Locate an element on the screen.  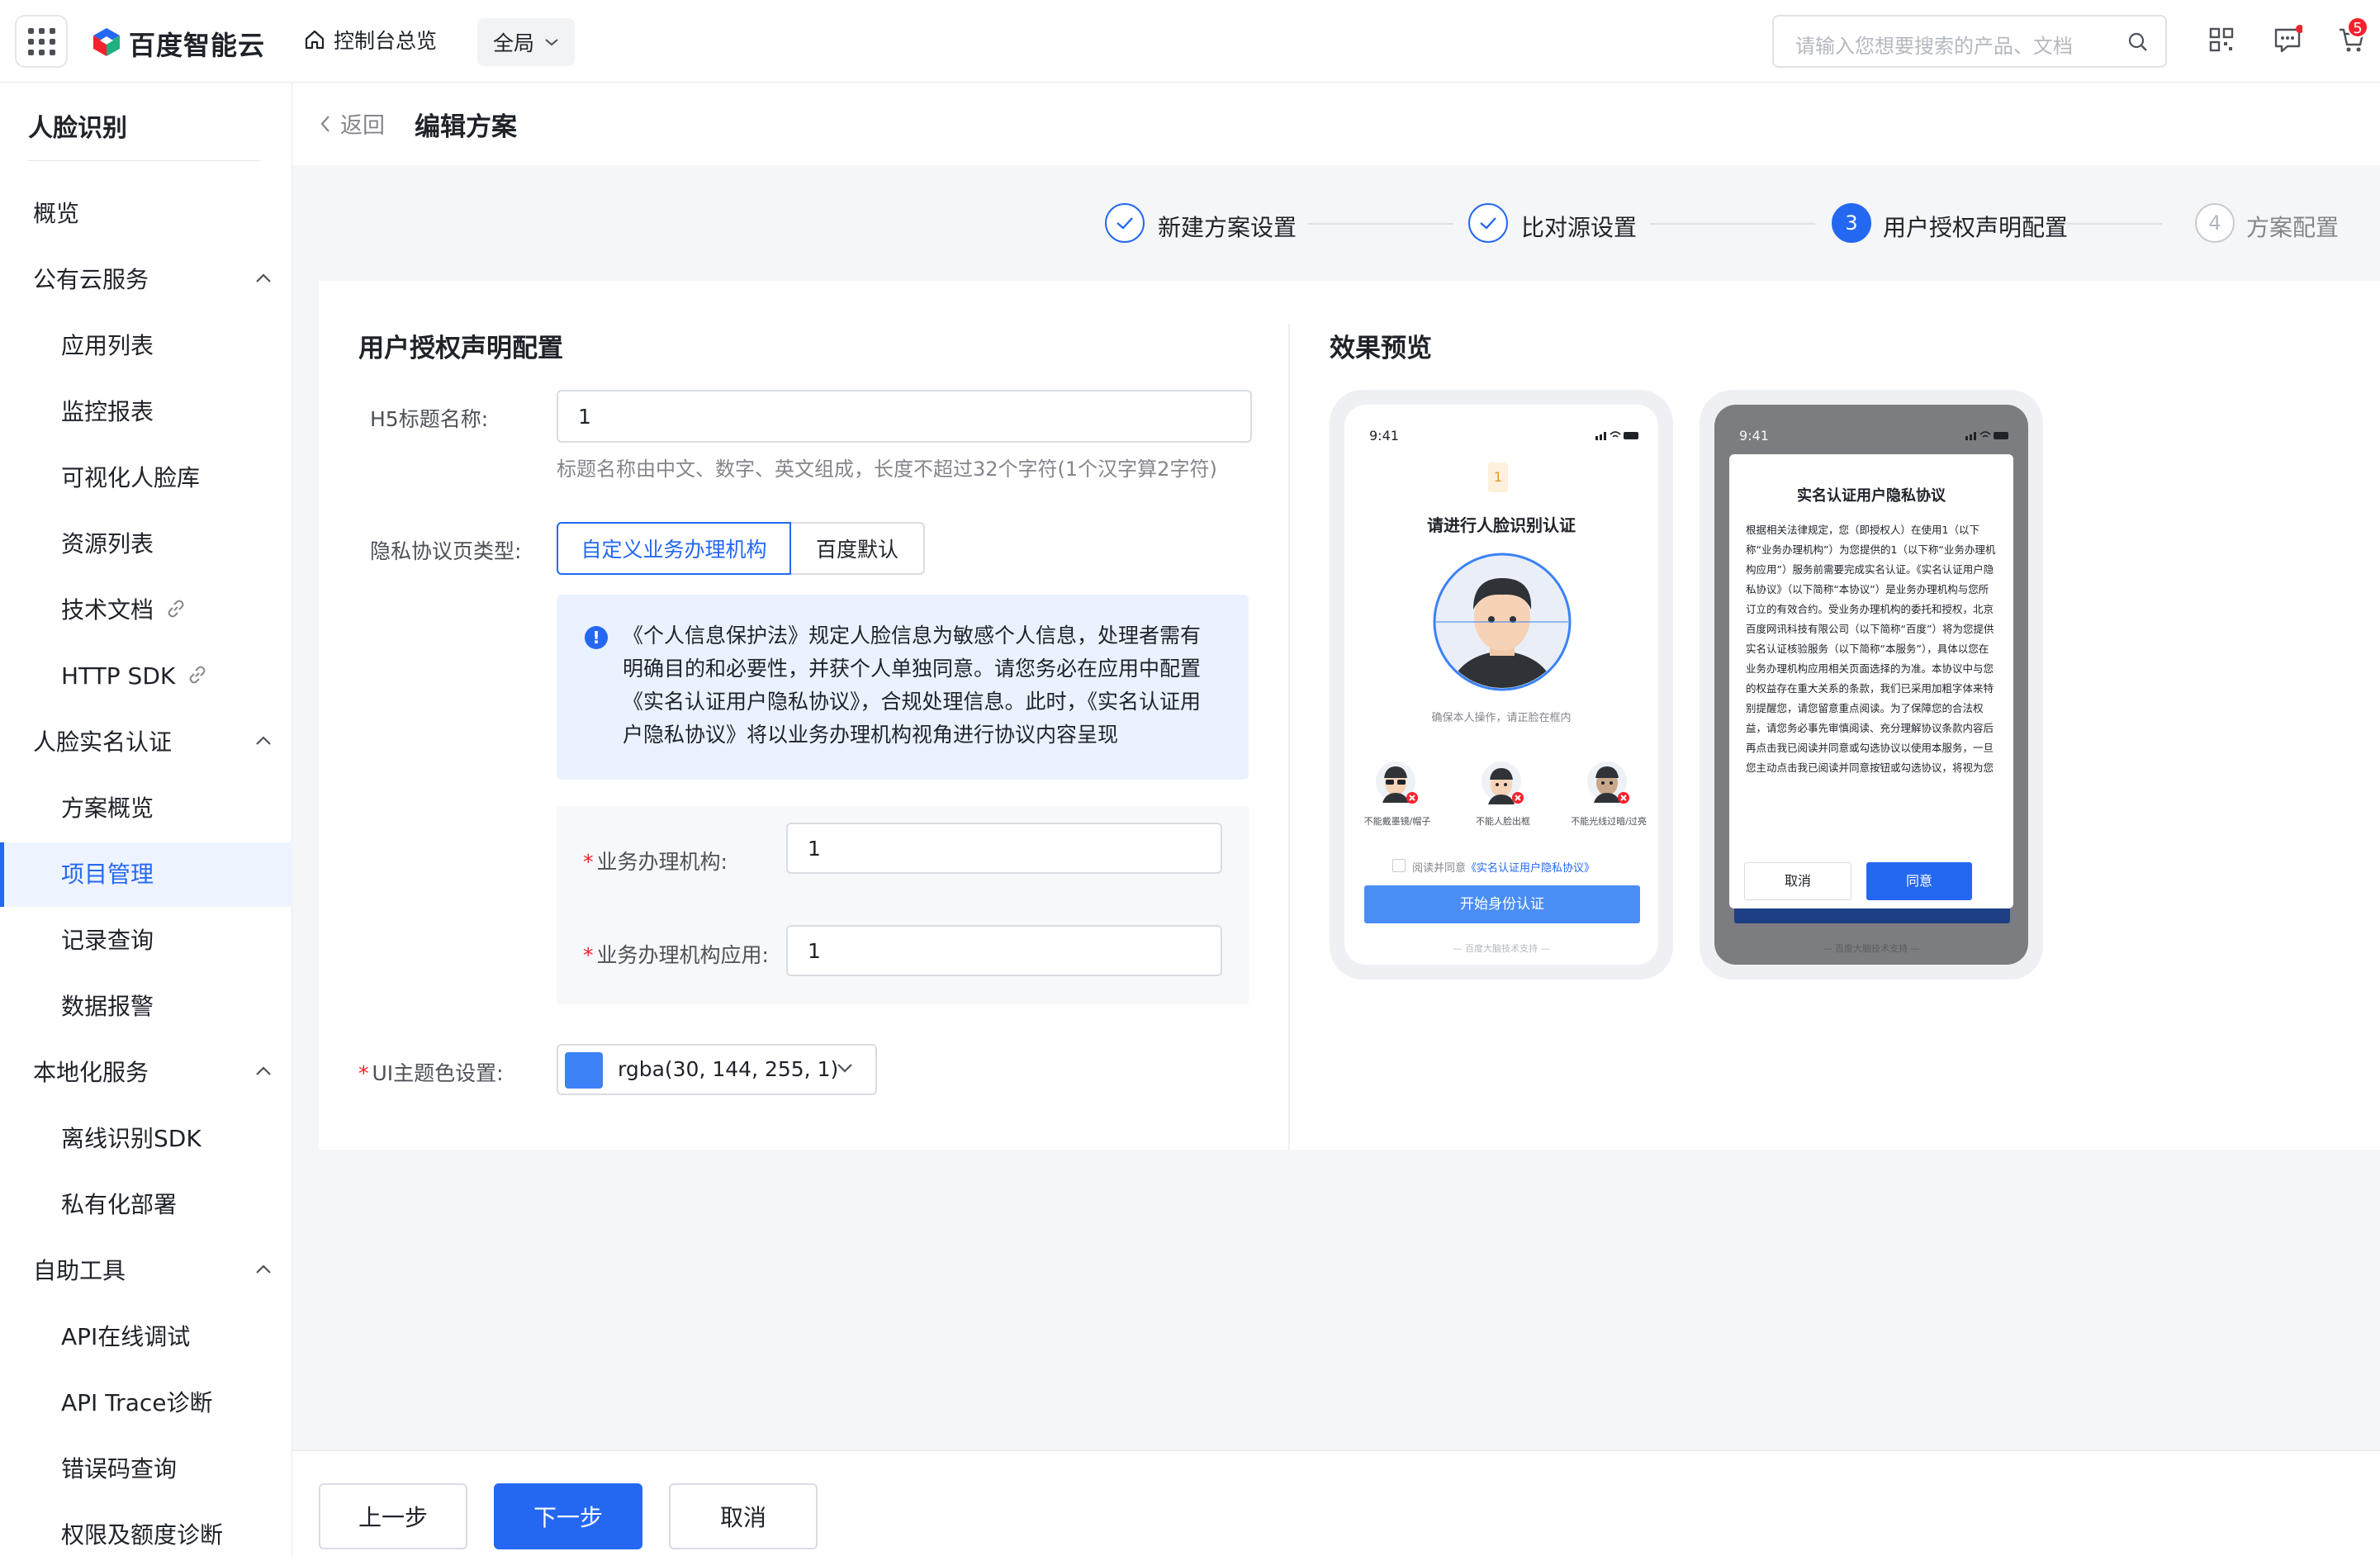
dialog-agree-button: 同意 is located at coordinates (1919, 881).